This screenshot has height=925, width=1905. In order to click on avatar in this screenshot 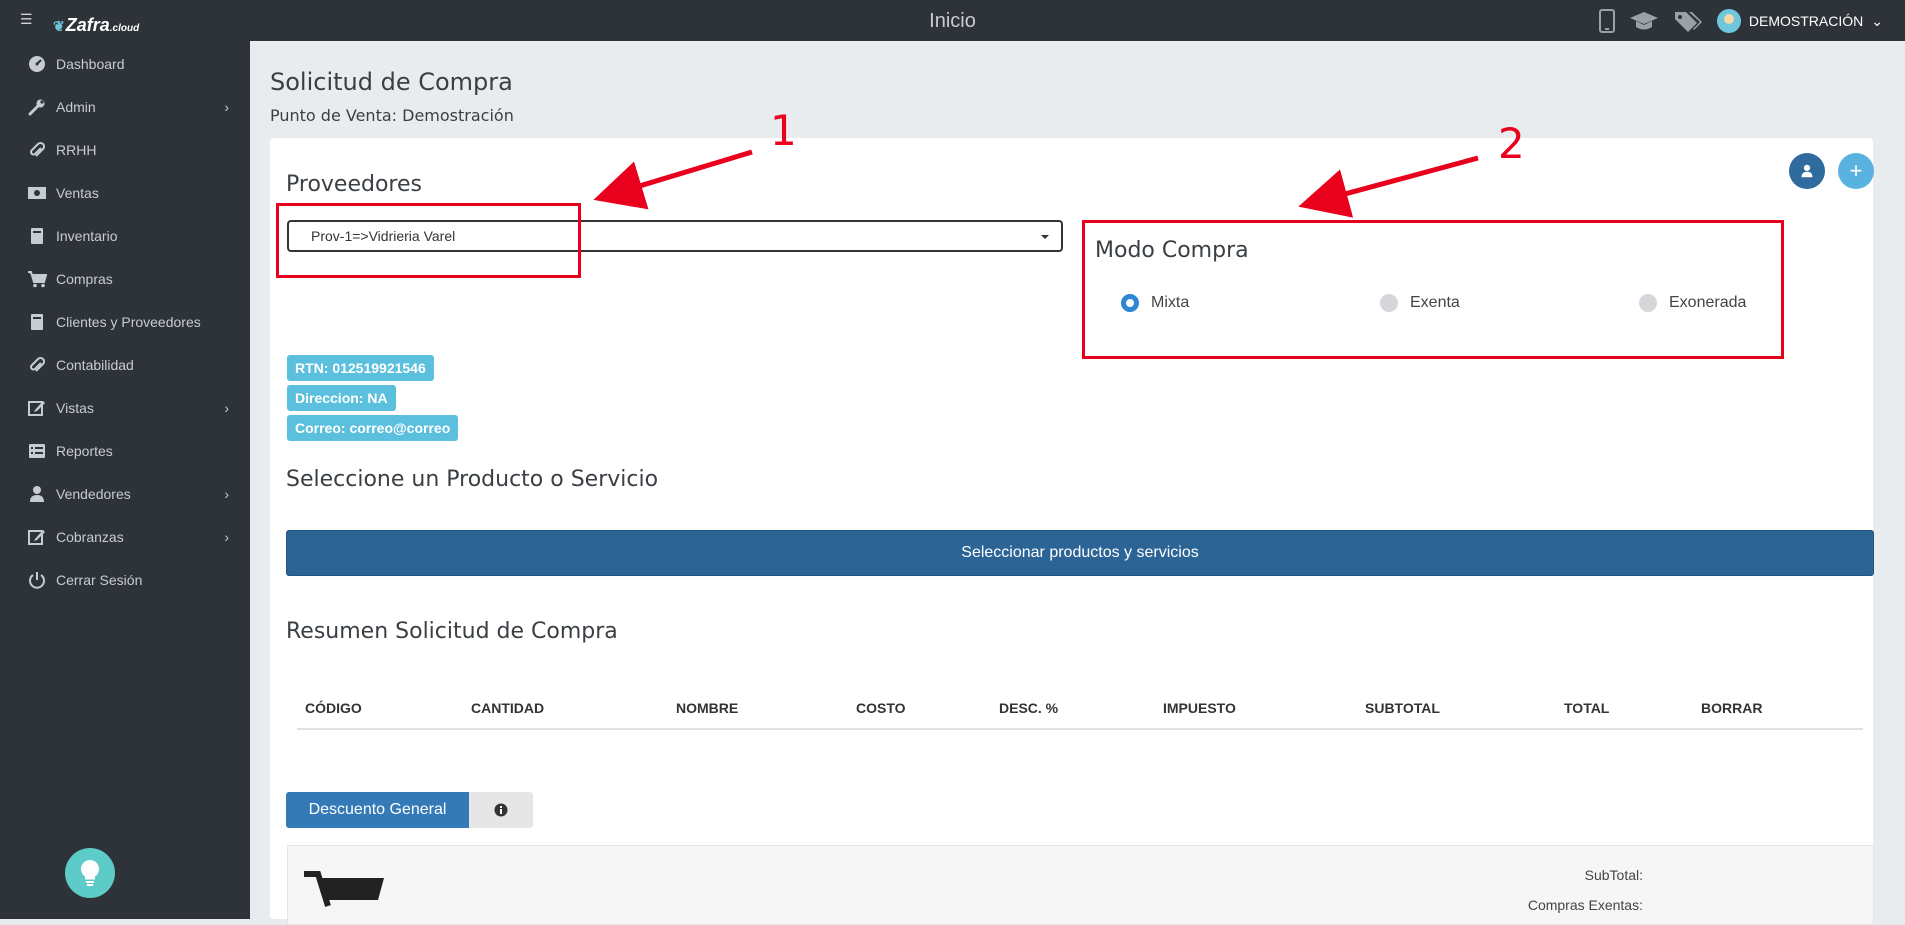, I will do `click(1728, 21)`.